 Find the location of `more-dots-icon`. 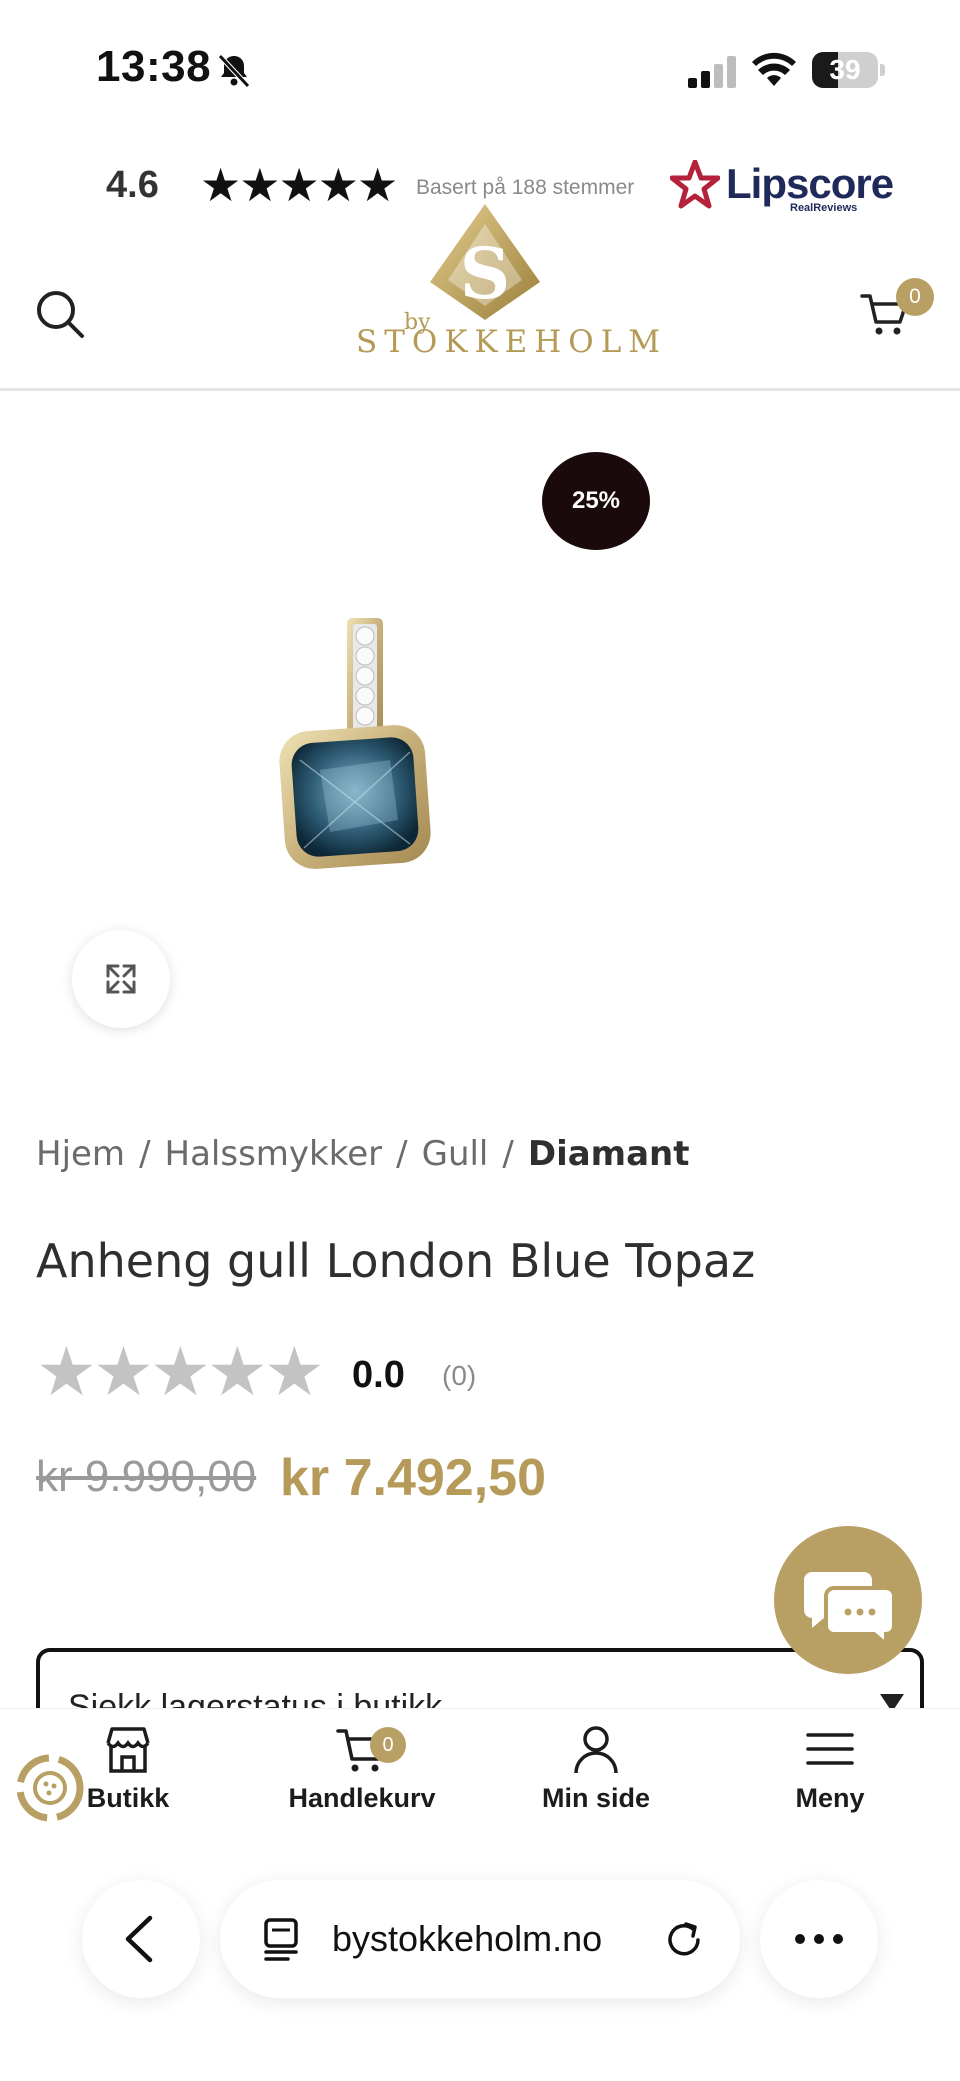

more-dots-icon is located at coordinates (819, 1939).